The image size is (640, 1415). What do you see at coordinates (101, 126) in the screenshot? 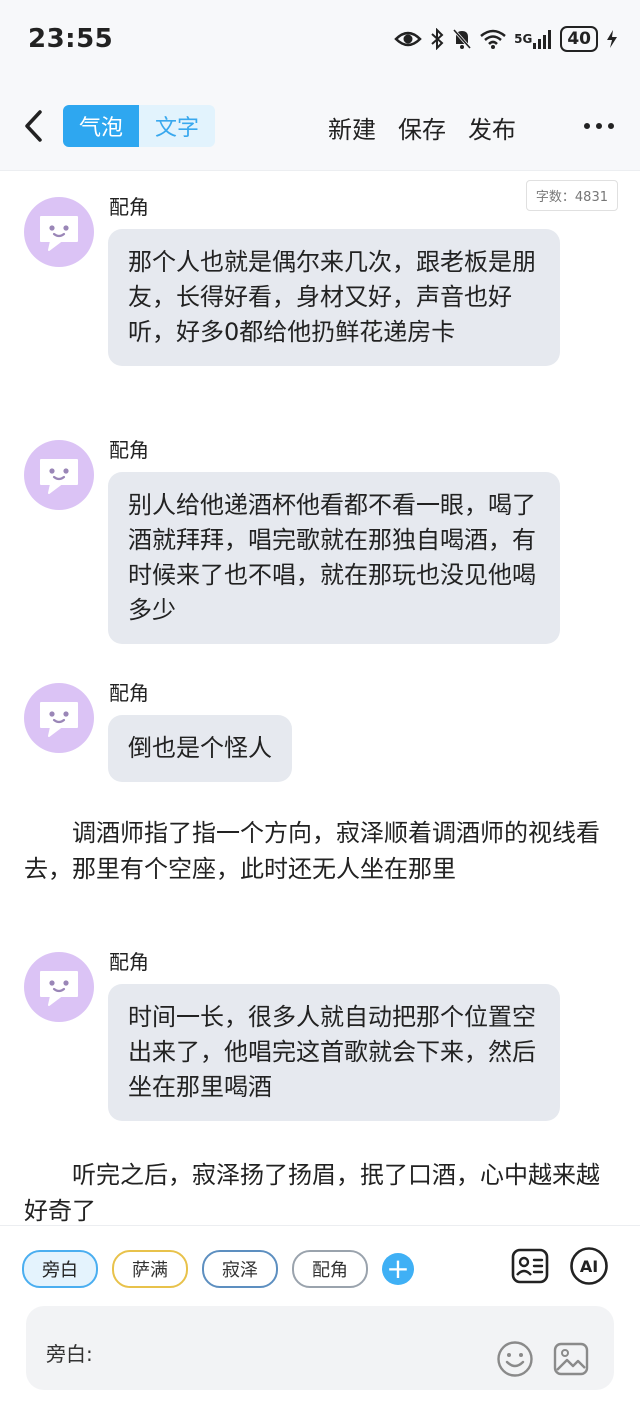
I see `tab-bubble: 气泡` at bounding box center [101, 126].